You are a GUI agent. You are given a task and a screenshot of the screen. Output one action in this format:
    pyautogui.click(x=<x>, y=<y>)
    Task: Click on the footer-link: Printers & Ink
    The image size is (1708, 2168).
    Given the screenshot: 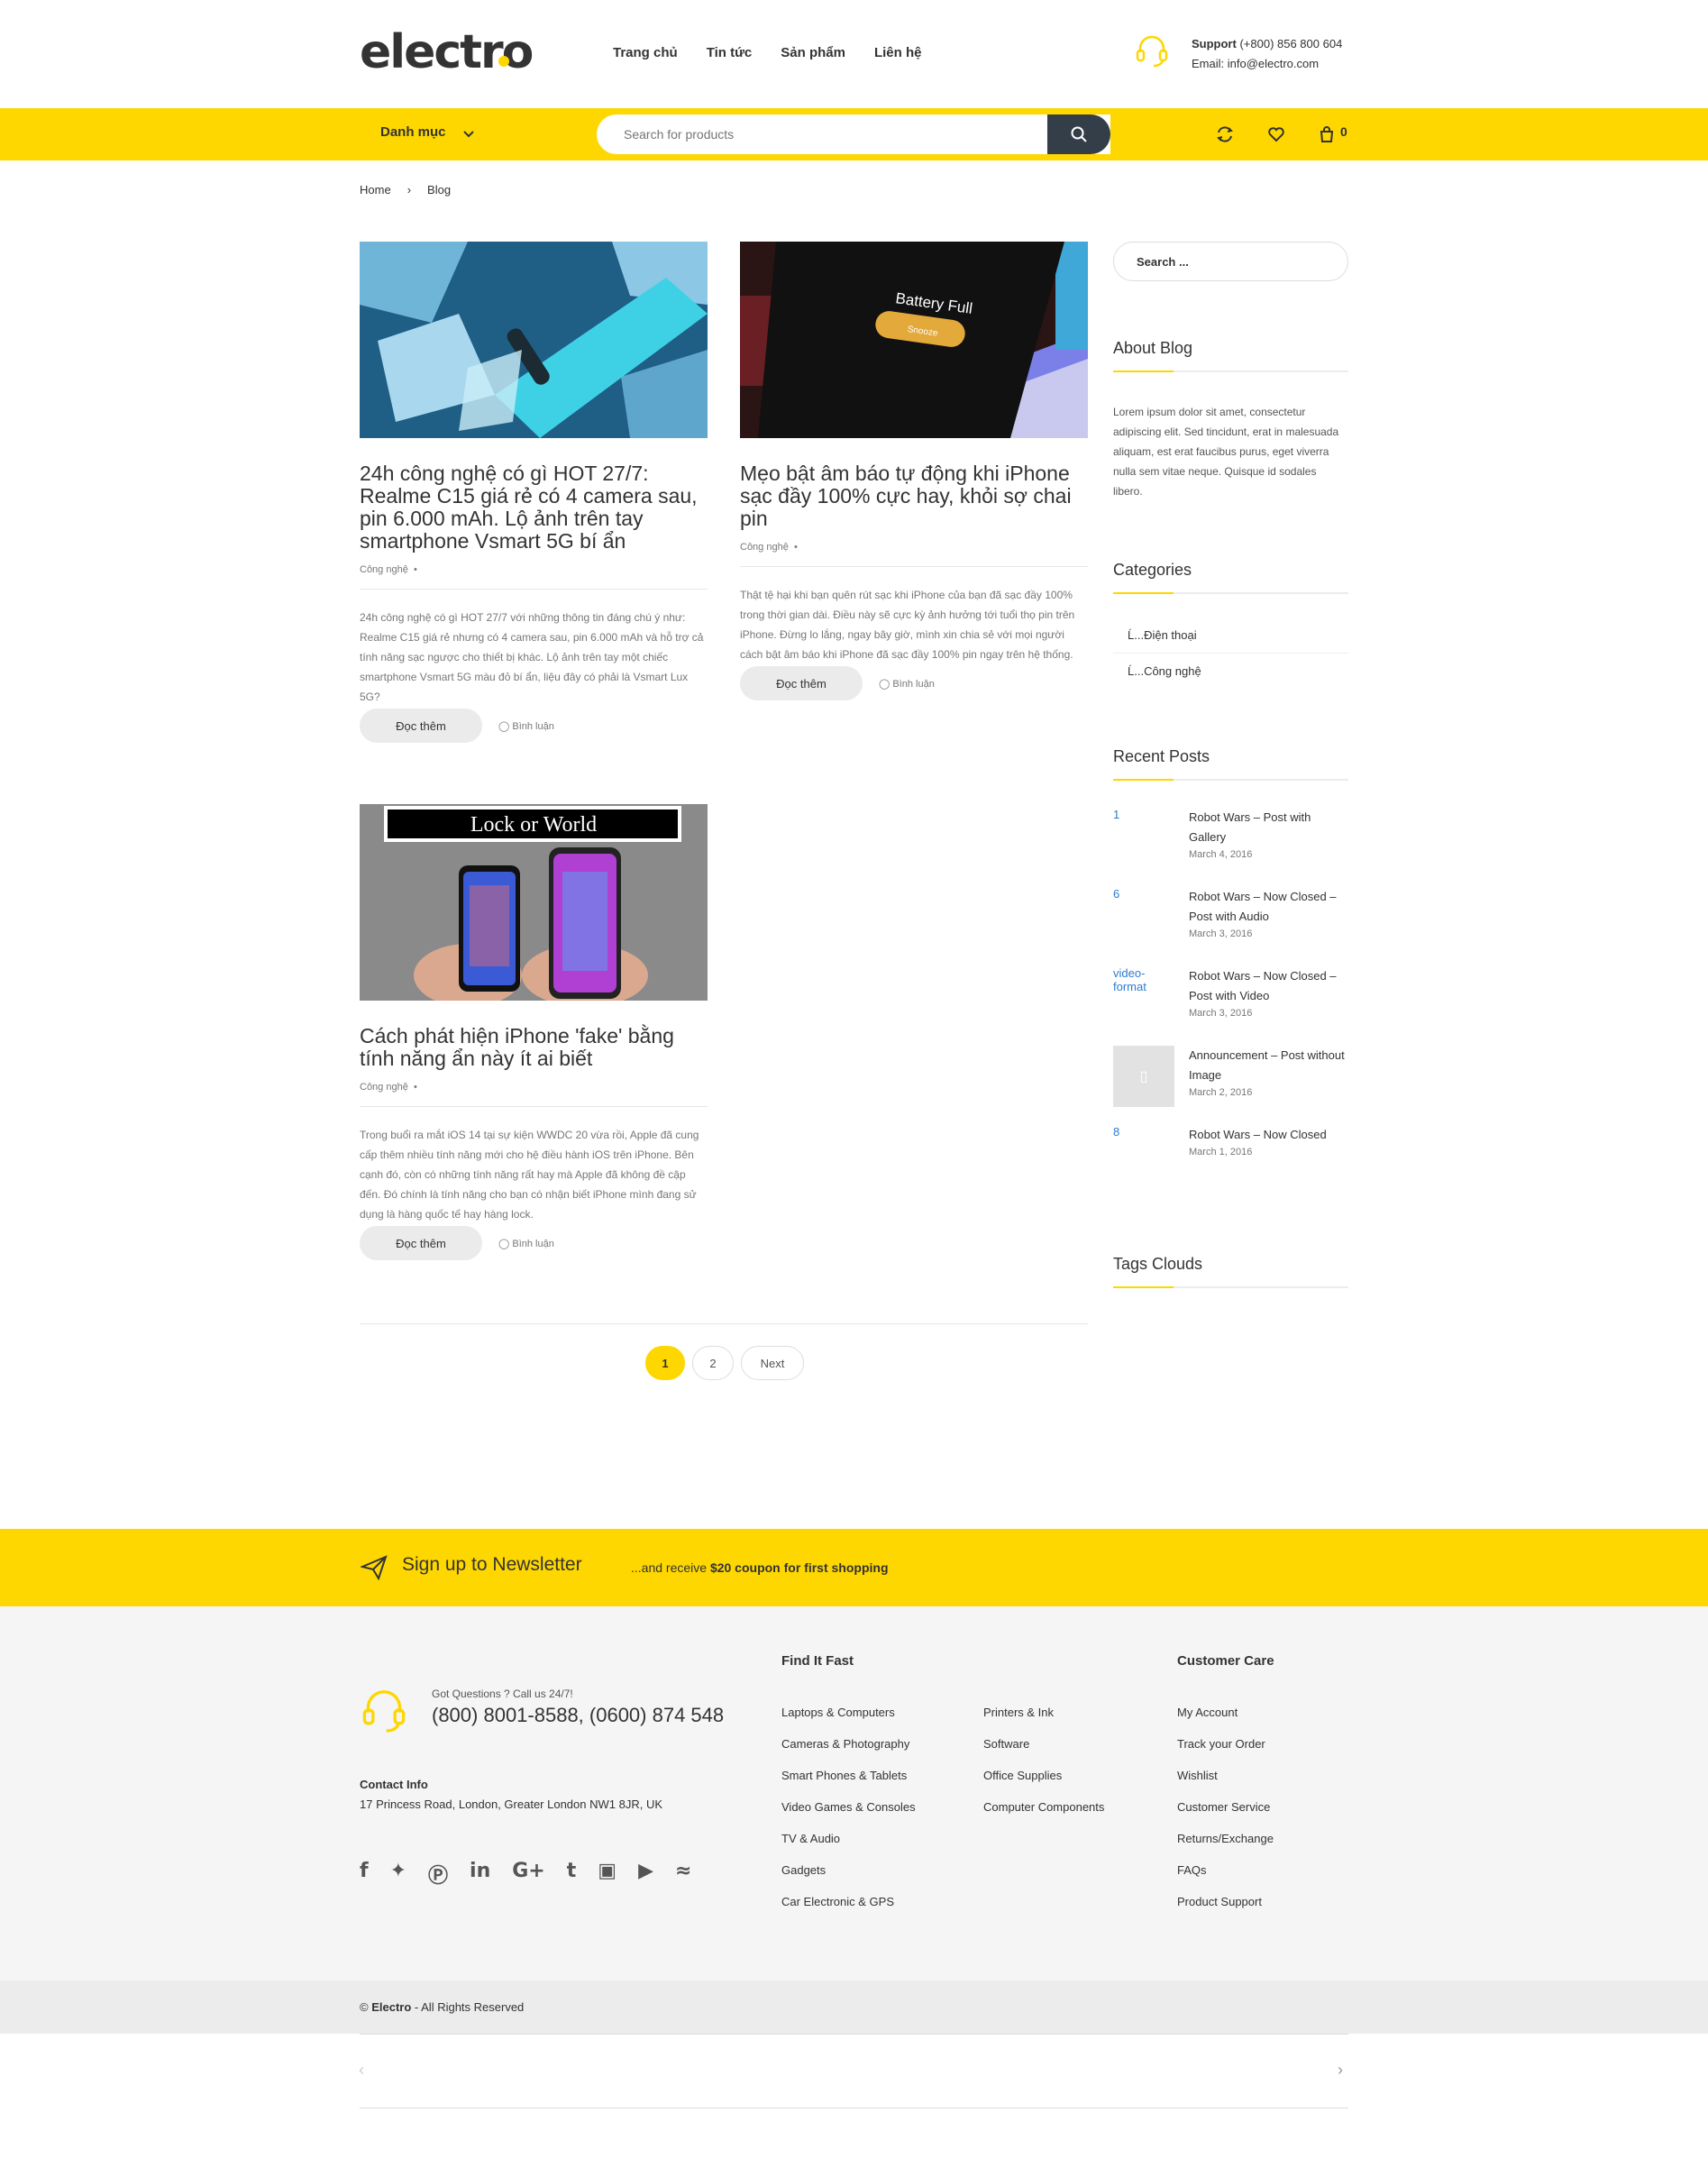 What is the action you would take?
    pyautogui.click(x=1043, y=1713)
    